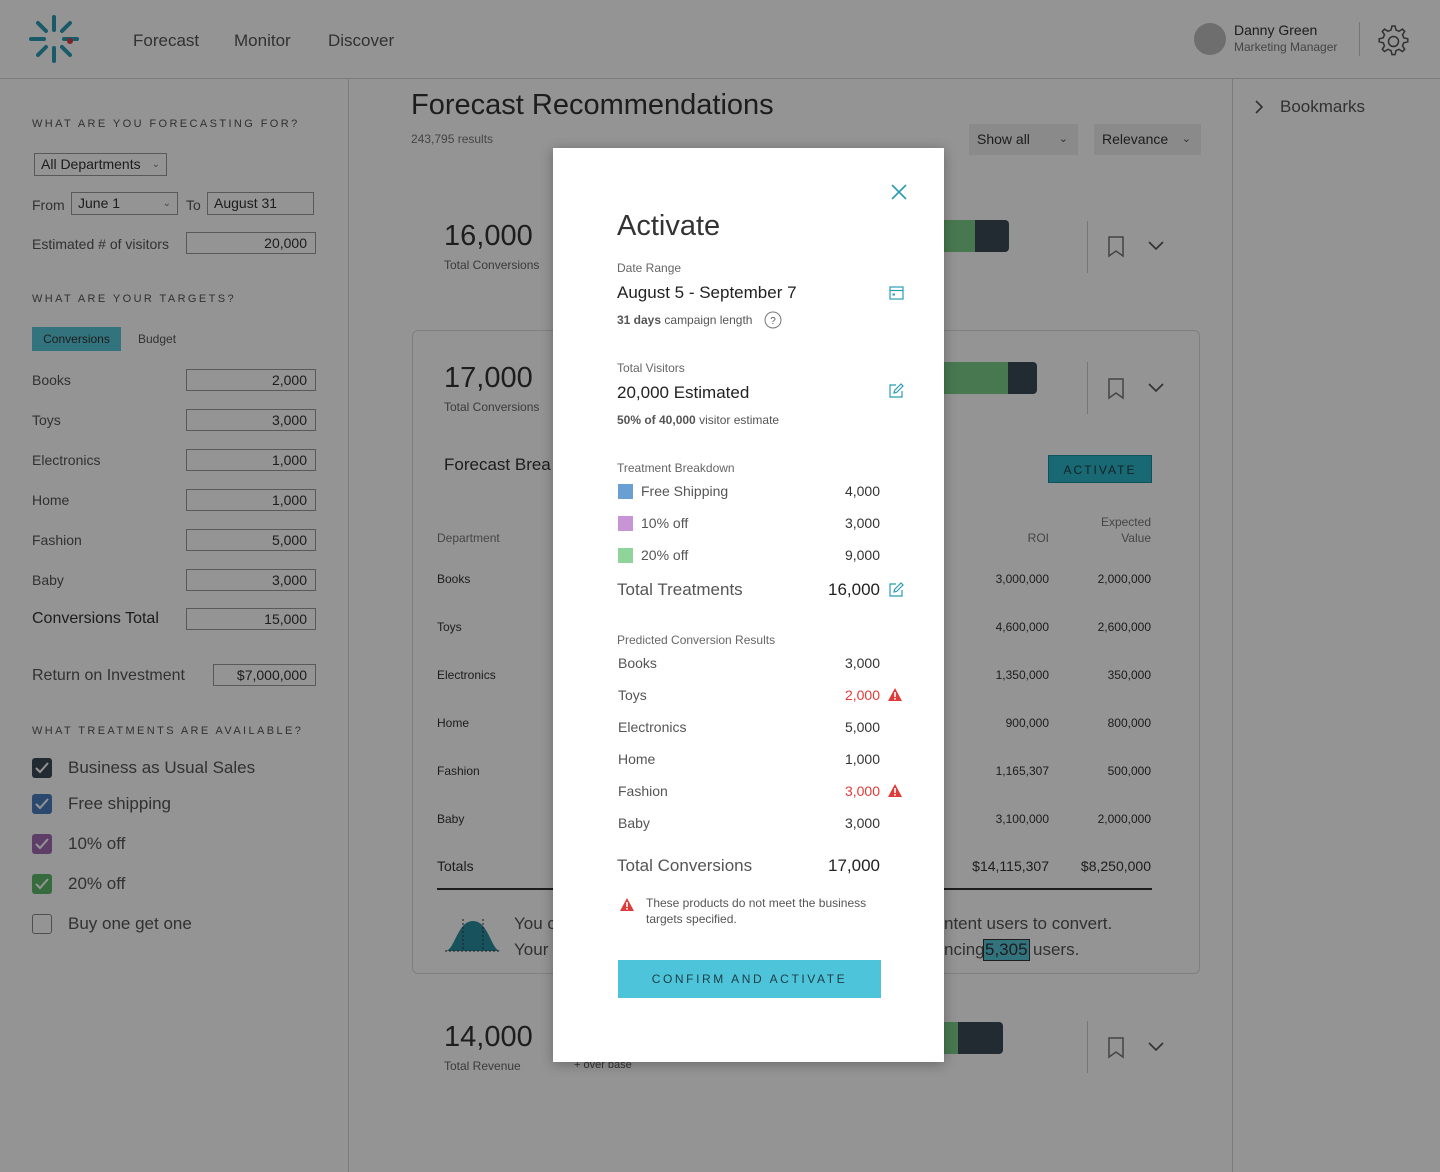 This screenshot has height=1172, width=1440. Describe the element at coordinates (665, 555) in the screenshot. I see `treatment-label: 20% off` at that location.